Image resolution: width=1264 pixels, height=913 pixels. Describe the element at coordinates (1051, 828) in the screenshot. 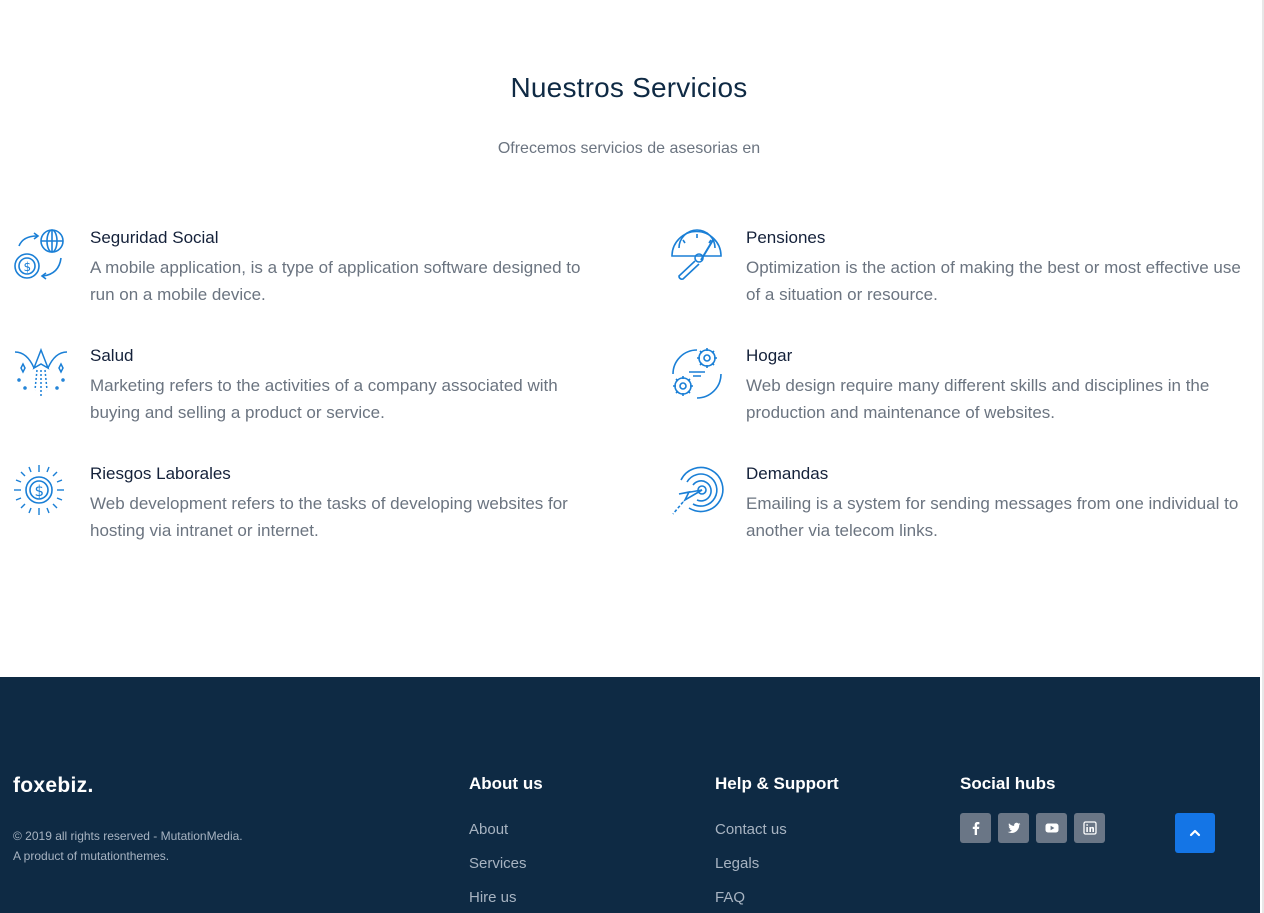

I see `youtube-icon` at that location.